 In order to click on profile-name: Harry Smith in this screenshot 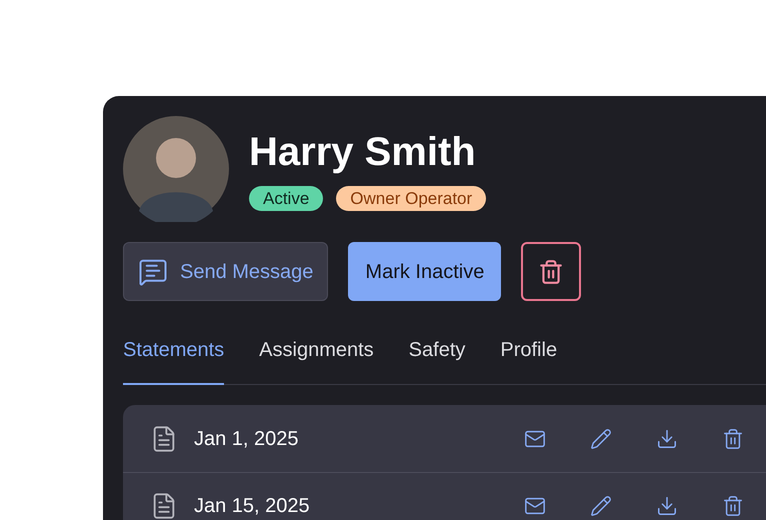, I will do `click(363, 152)`.